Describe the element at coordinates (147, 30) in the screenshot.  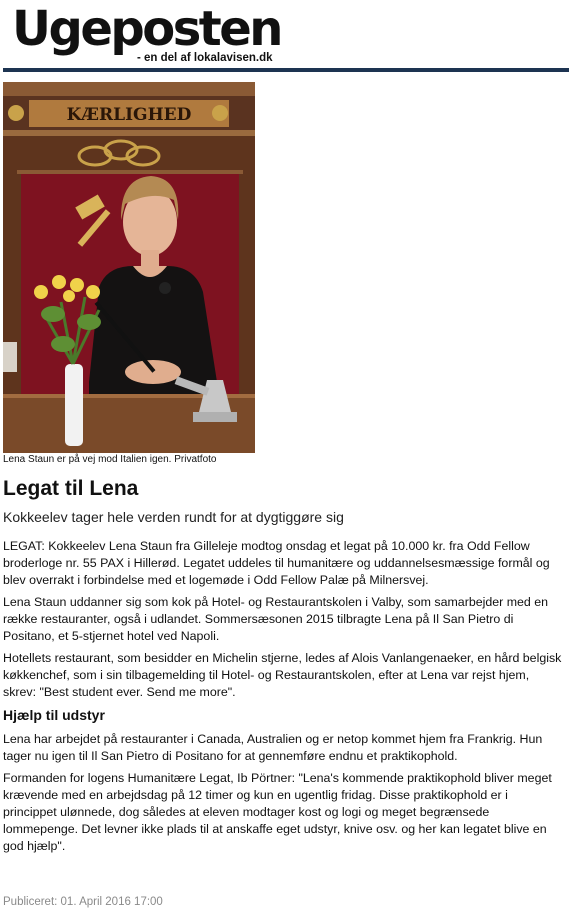
I see `site-logo: Ugeposten` at that location.